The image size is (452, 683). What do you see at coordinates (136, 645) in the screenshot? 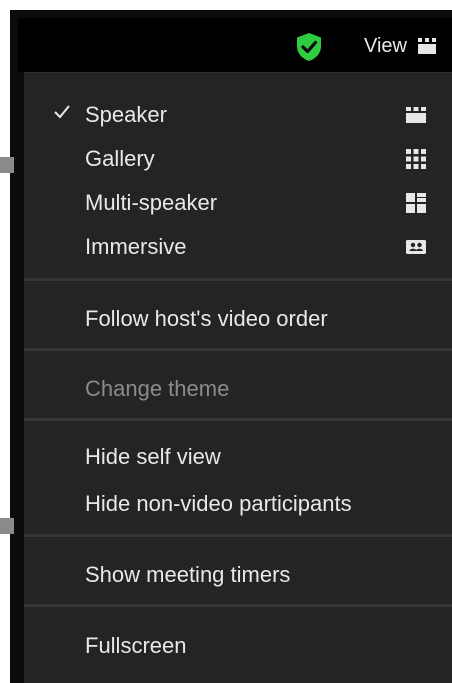
I see `menu-item-label: Fullscreen` at bounding box center [136, 645].